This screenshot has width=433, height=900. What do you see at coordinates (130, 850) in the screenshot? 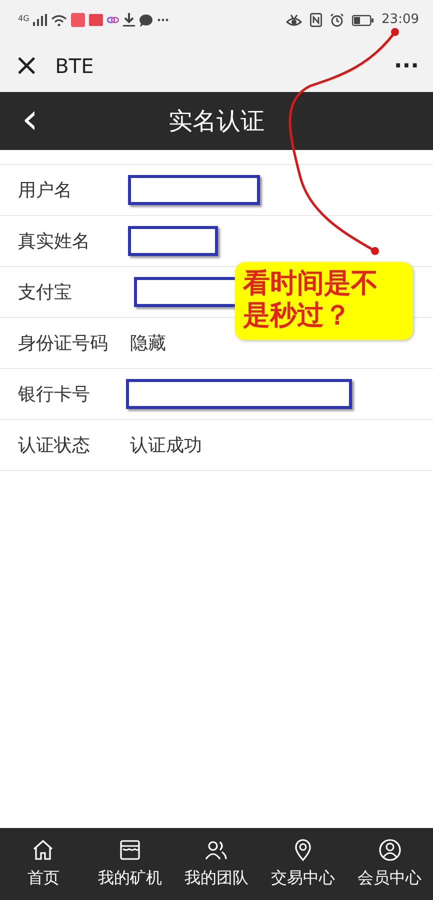
I see `store-icon` at bounding box center [130, 850].